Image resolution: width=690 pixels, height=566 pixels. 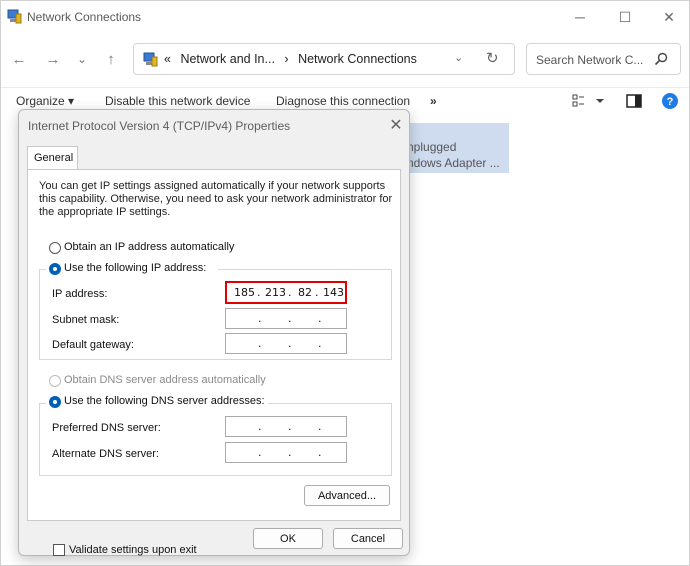 What do you see at coordinates (45, 101) in the screenshot?
I see `organize-menu: Organize ▾` at bounding box center [45, 101].